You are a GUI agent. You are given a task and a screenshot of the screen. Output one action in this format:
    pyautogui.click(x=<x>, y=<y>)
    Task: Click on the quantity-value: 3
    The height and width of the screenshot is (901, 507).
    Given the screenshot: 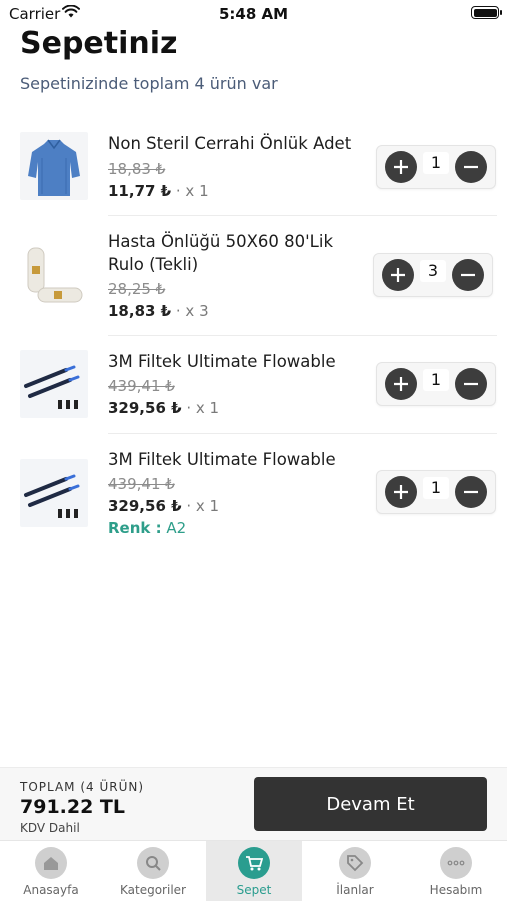 What is the action you would take?
    pyautogui.click(x=433, y=271)
    